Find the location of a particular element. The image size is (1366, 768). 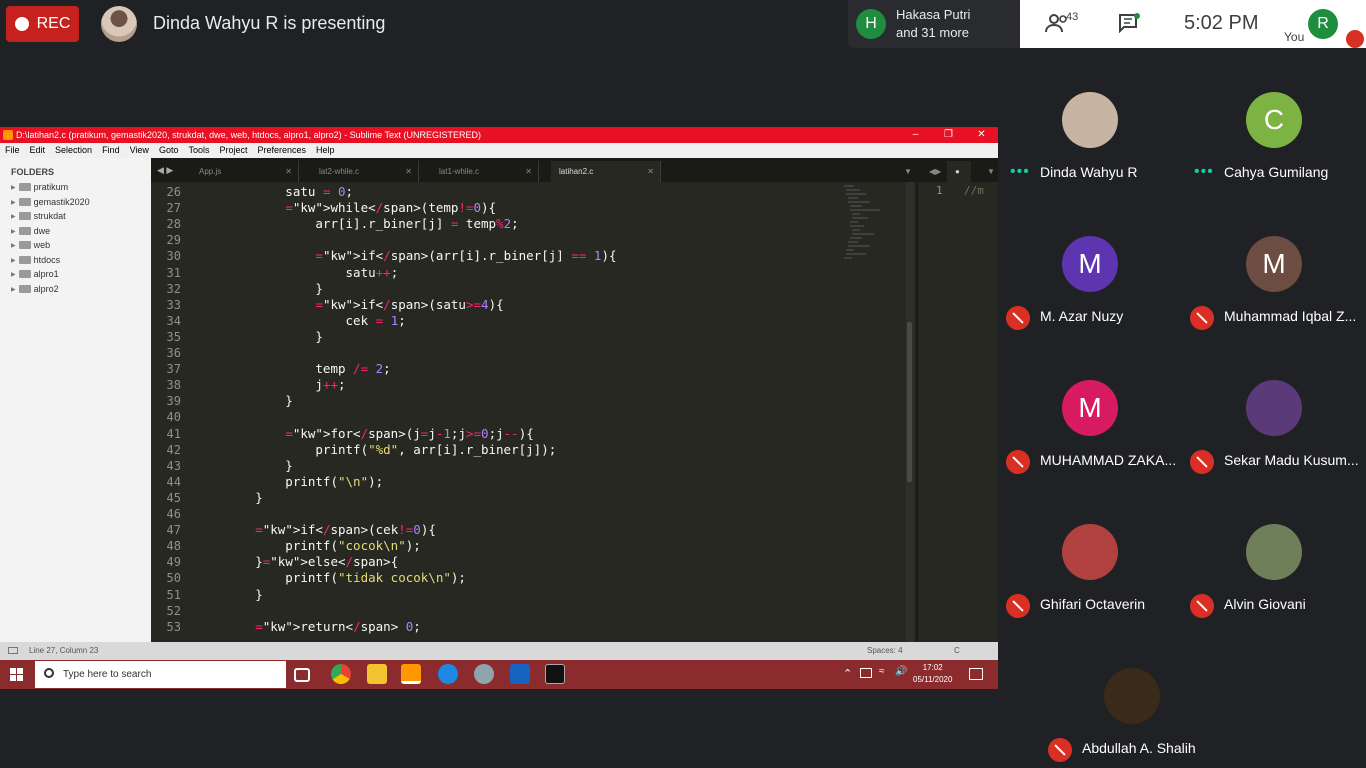

other-participants-chip: H Hakasa Putri and 31 more is located at coordinates (934, 24).